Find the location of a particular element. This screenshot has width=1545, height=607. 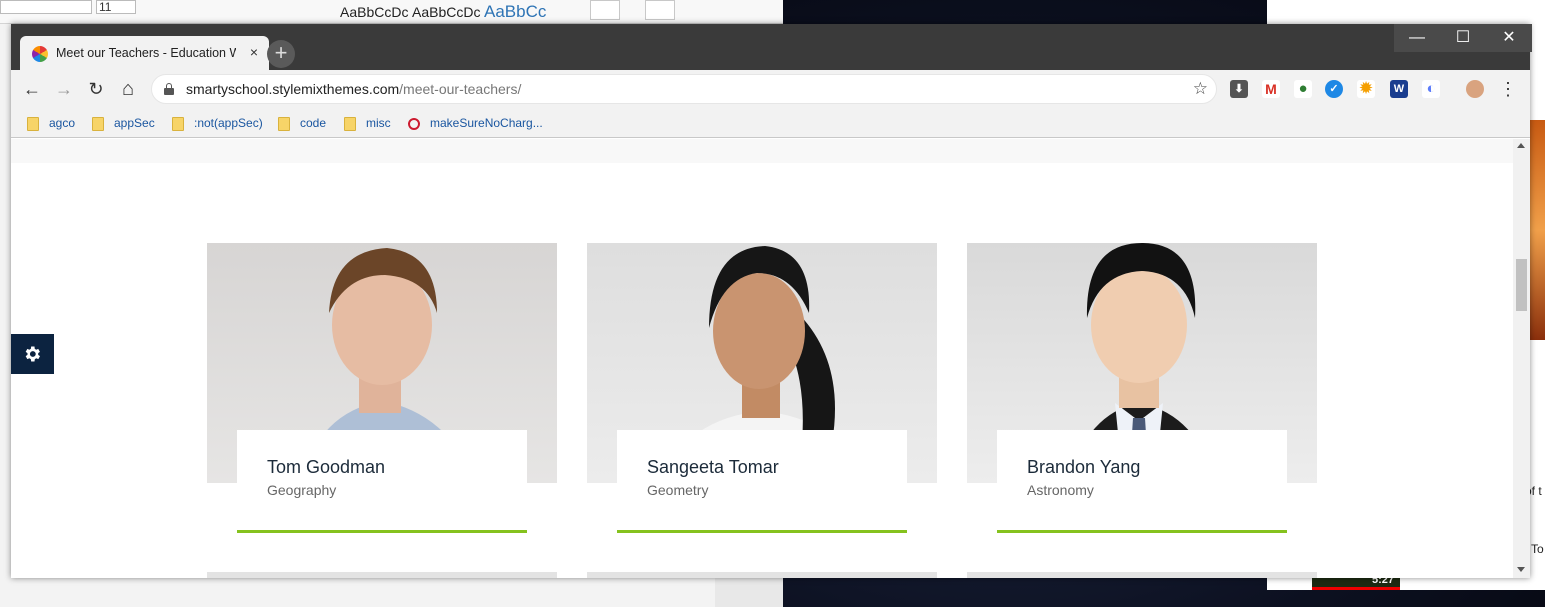

scrollbar-thumb is located at coordinates (1521, 285).